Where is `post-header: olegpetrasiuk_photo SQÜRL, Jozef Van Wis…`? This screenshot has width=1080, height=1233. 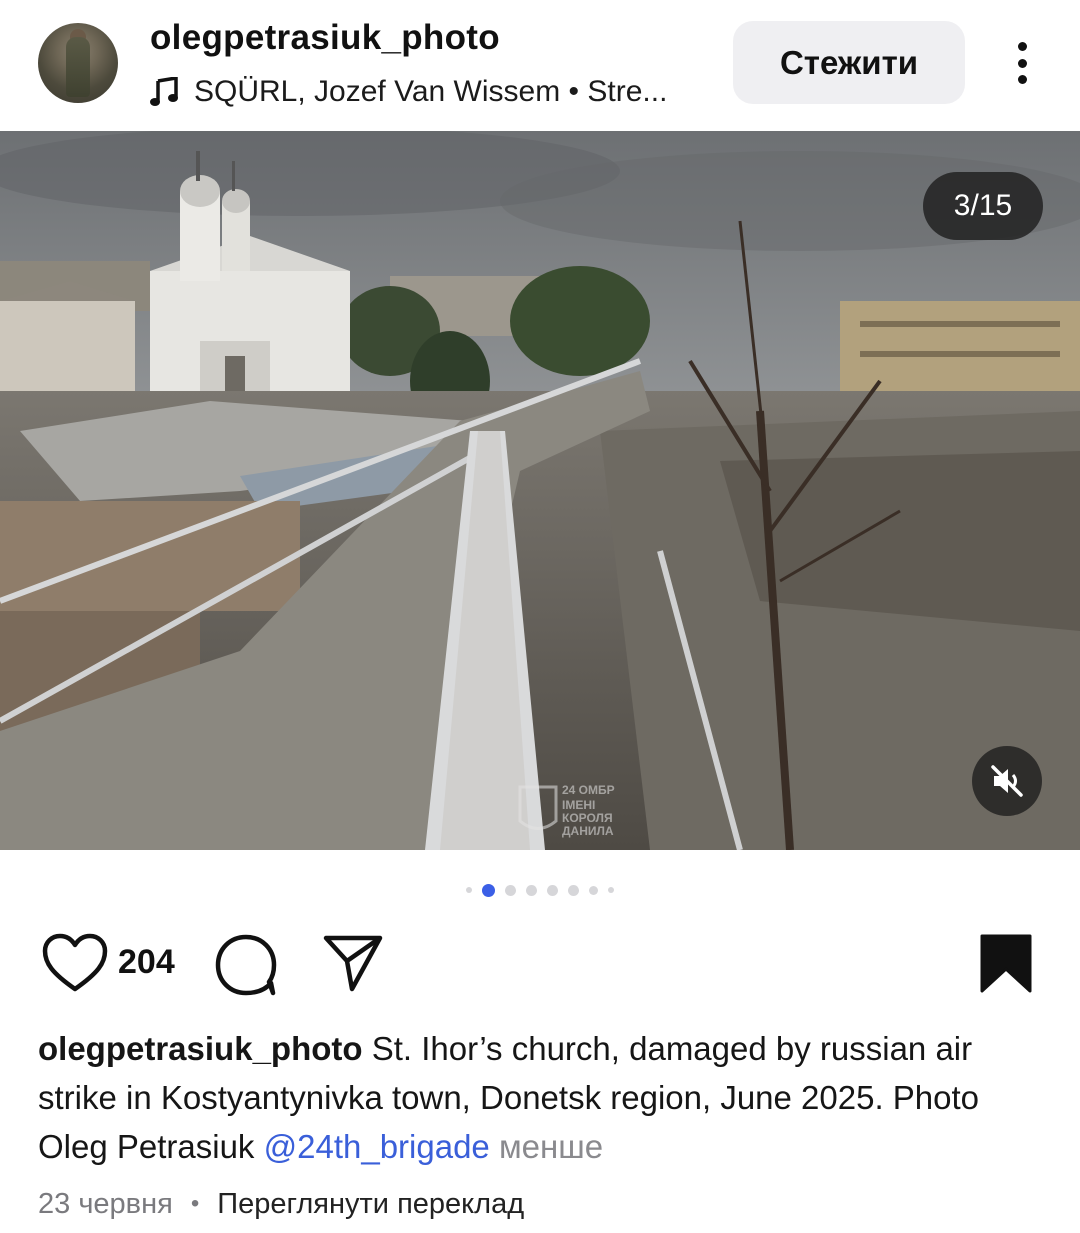 post-header: olegpetrasiuk_photo SQÜRL, Jozef Van Wis… is located at coordinates (540, 65).